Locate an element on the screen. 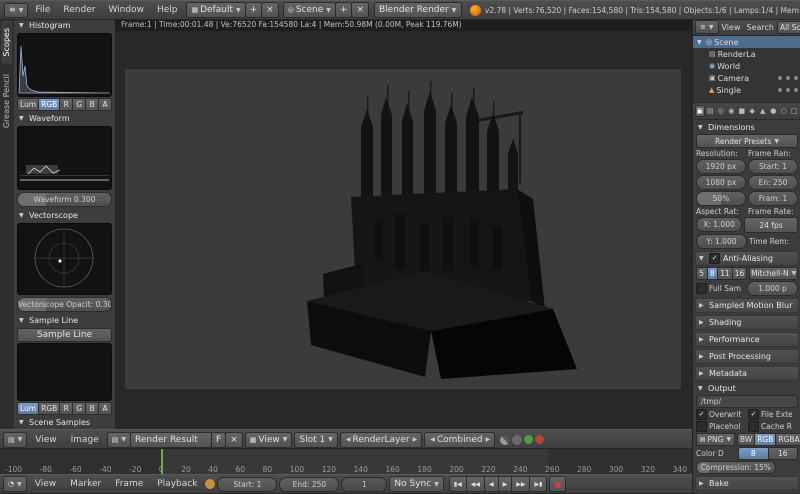  close-scene-button: × is located at coordinates (360, 10).